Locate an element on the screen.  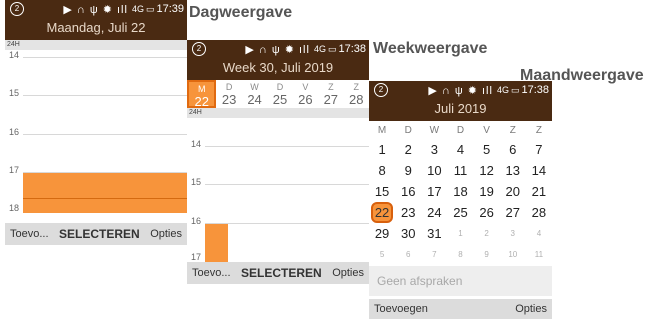
battery-icon: ▭ is located at coordinates (332, 48).